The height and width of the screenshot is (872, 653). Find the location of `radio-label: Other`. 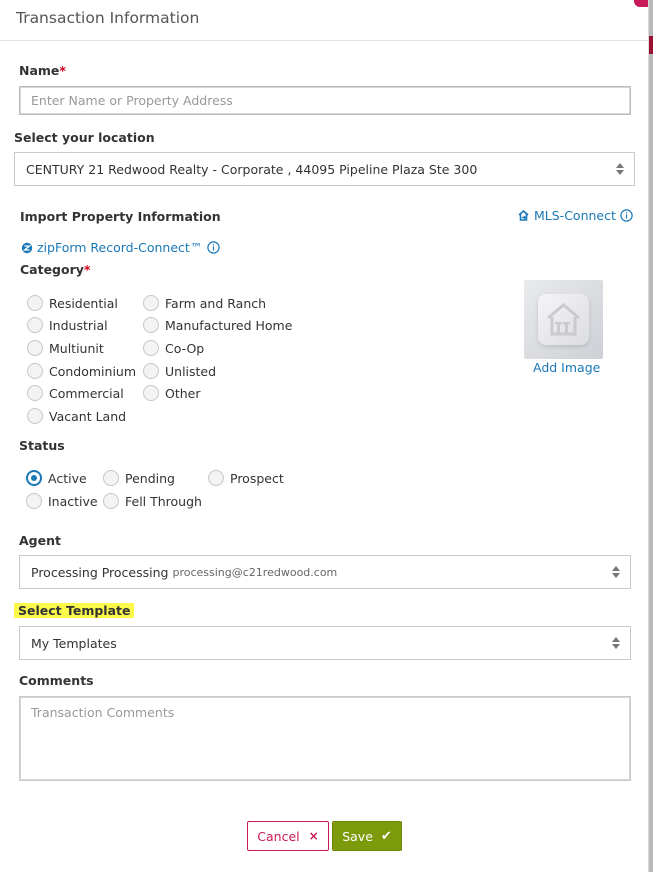

radio-label: Other is located at coordinates (183, 393).